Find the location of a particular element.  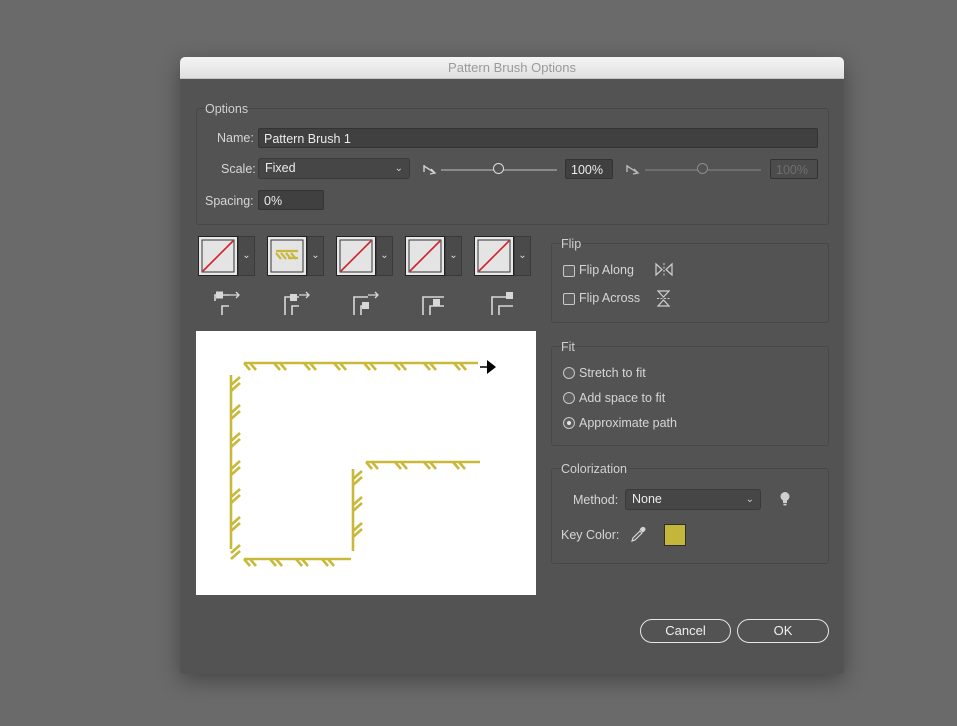

scale-select-value: Fixed is located at coordinates (280, 168).